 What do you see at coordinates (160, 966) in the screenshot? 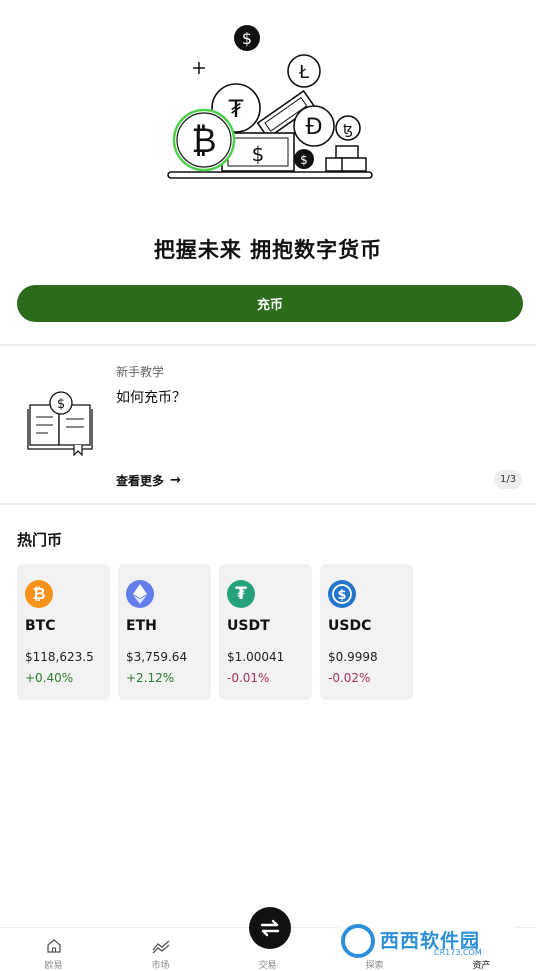
I see `tab-label: 市场` at bounding box center [160, 966].